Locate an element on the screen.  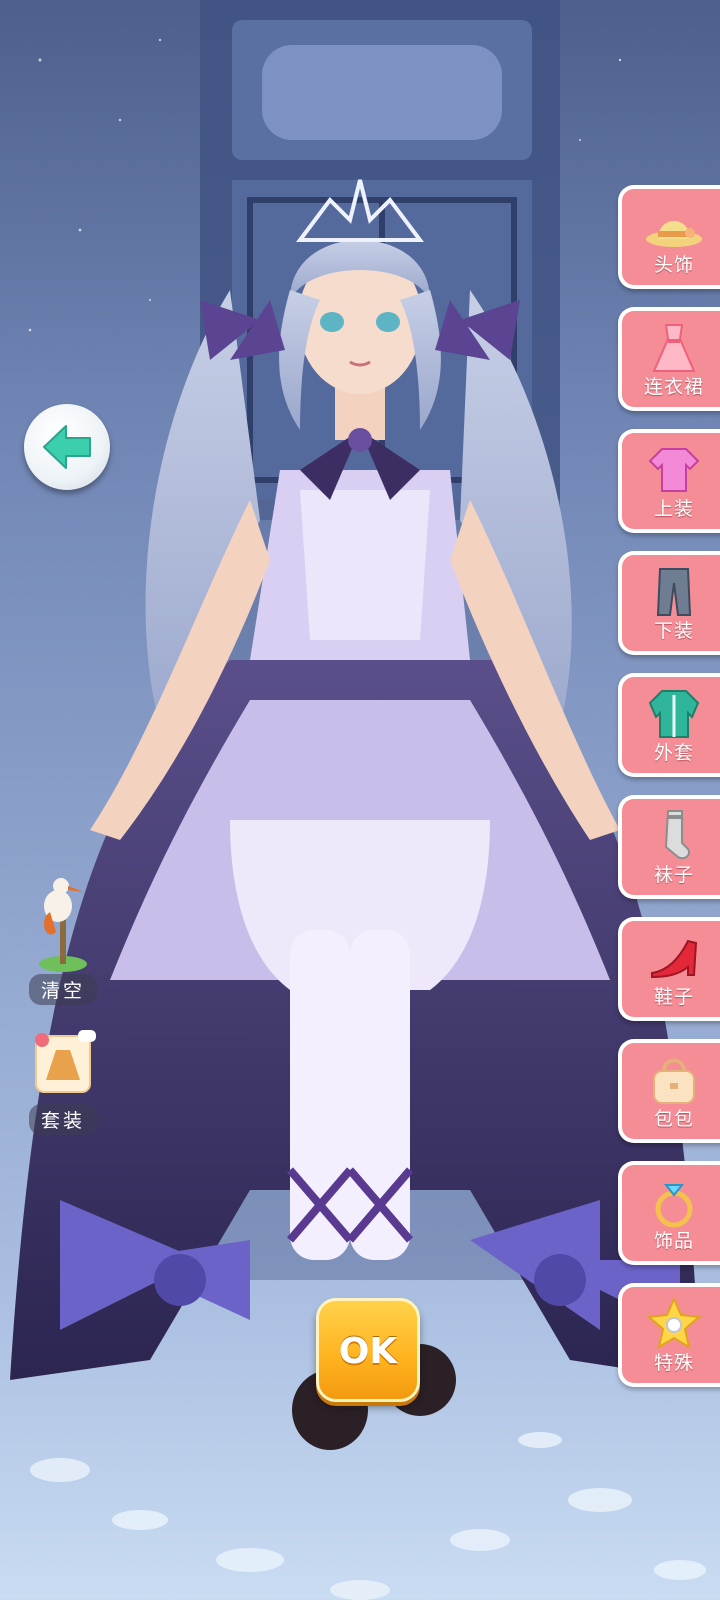
ok-button: OK is located at coordinates (368, 1350).